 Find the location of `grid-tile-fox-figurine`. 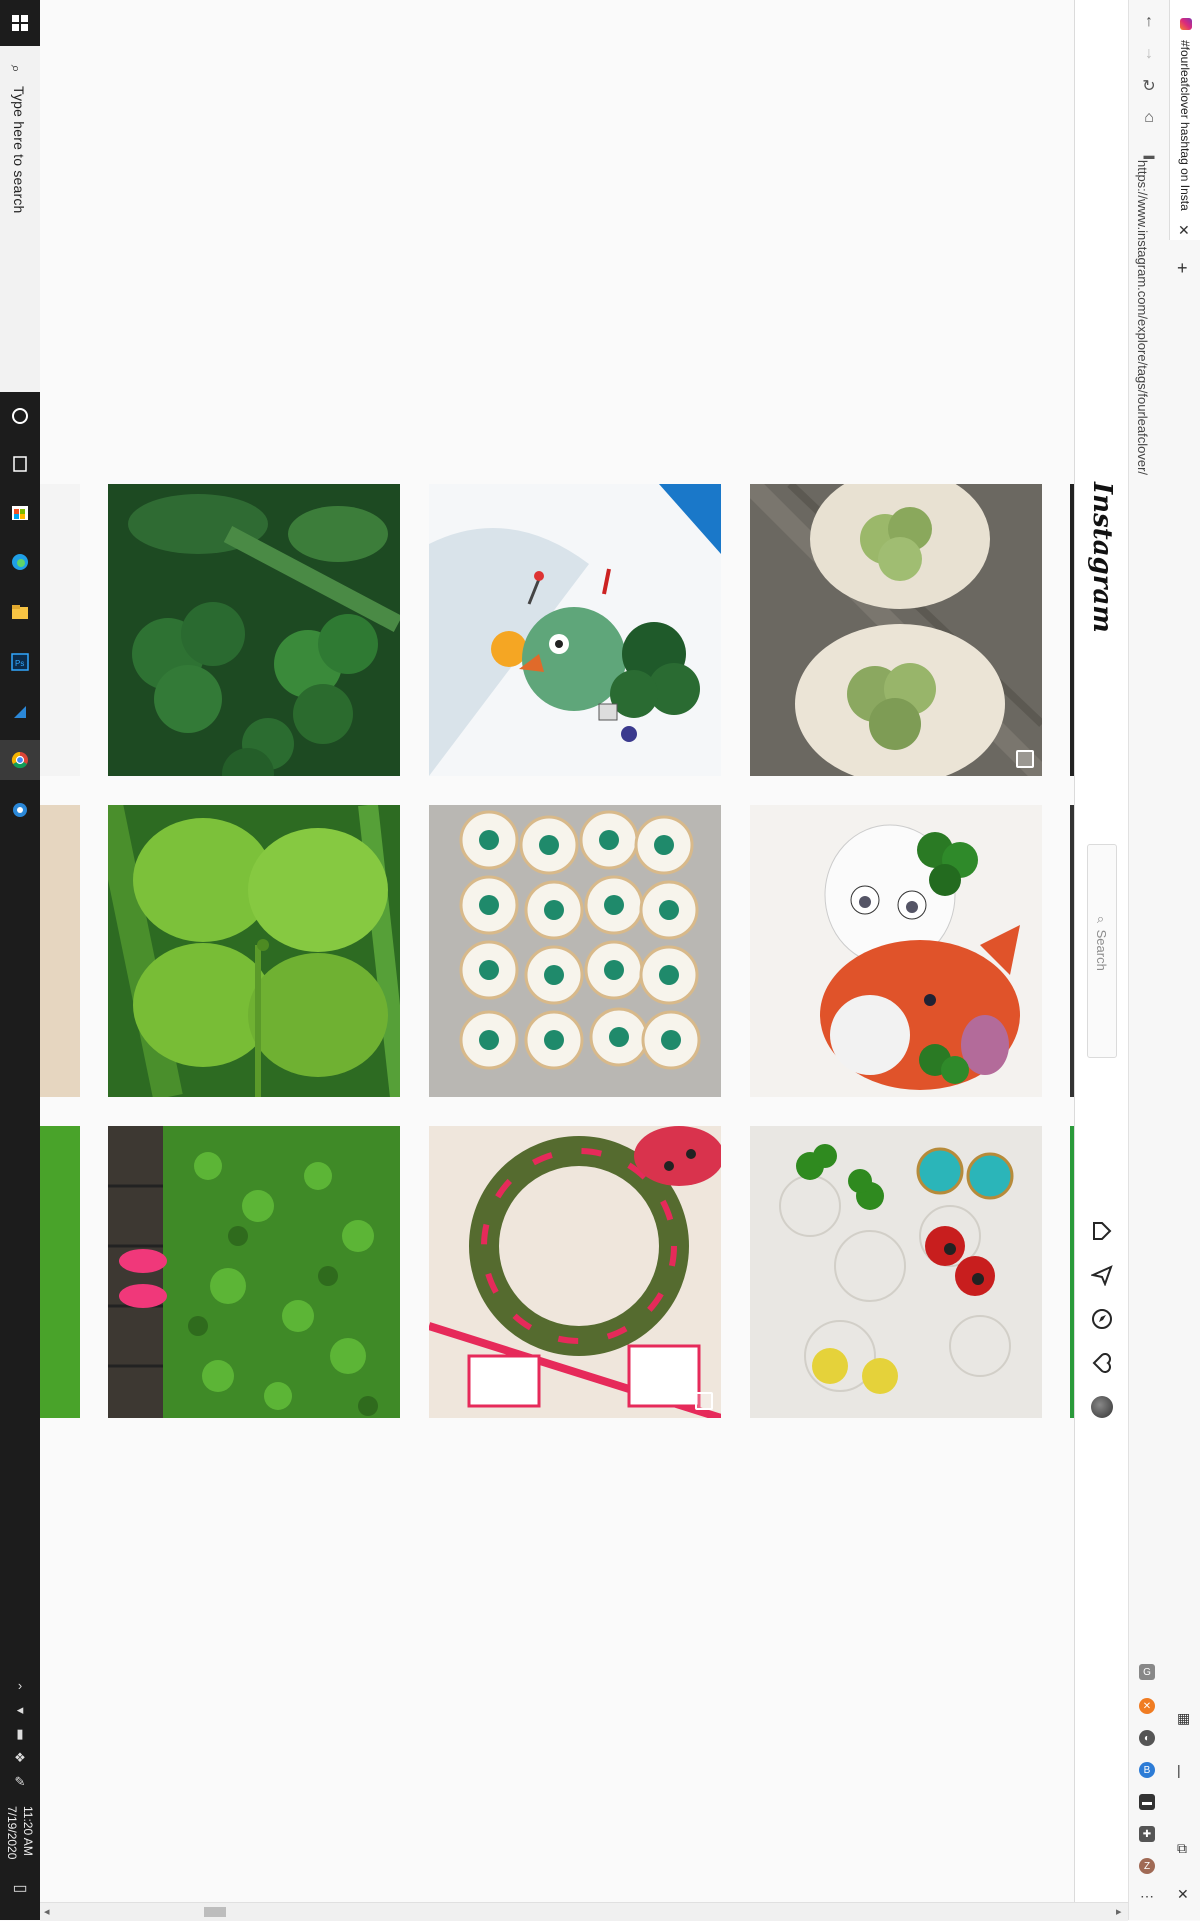

grid-tile-fox-figurine is located at coordinates (896, 951).